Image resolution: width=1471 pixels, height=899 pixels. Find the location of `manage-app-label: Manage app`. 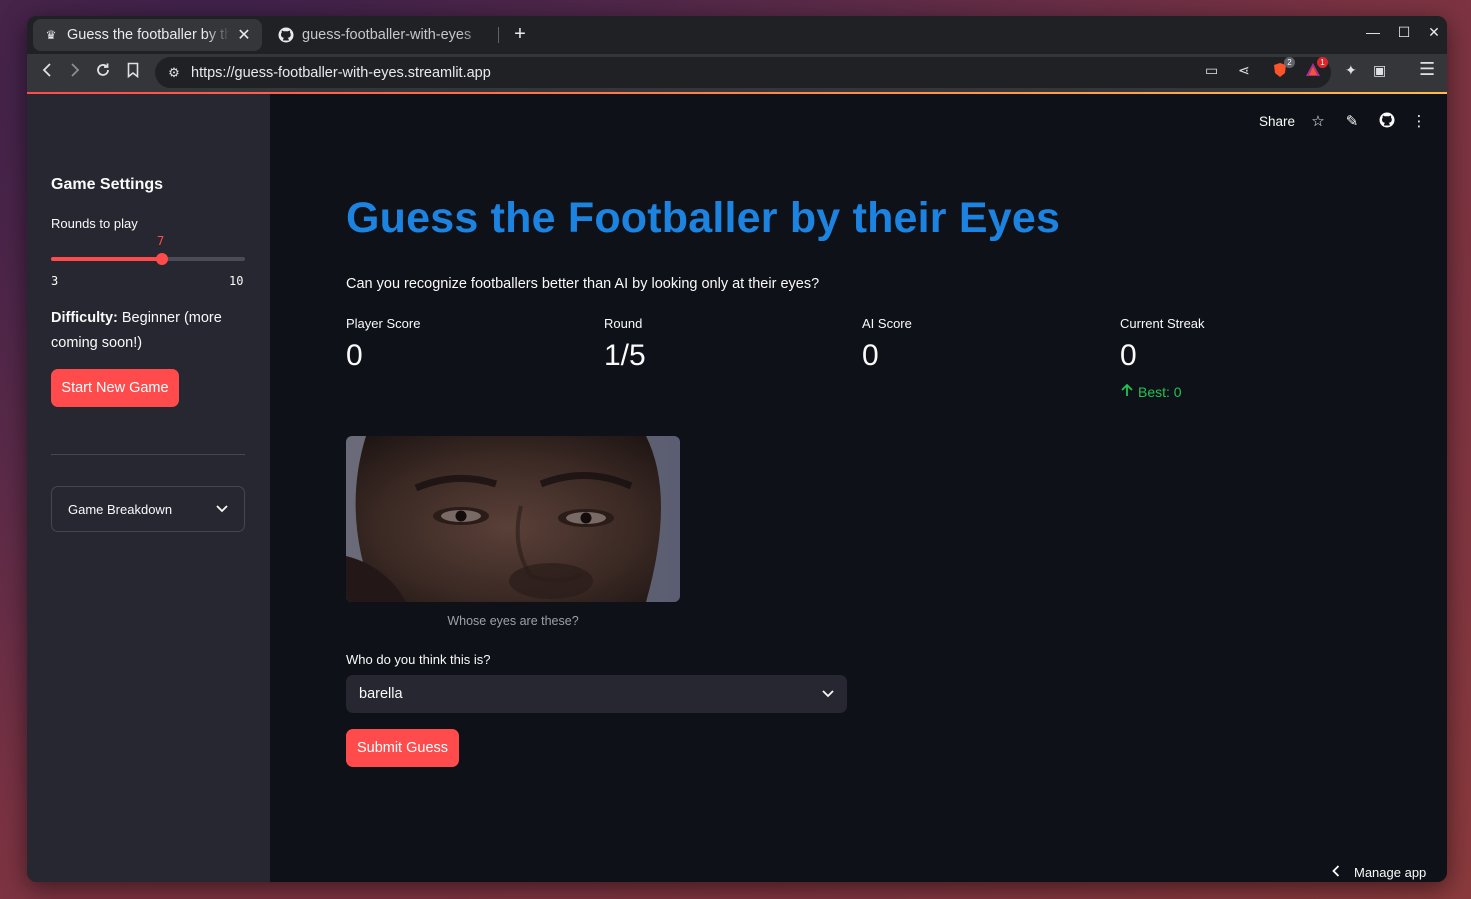

manage-app-label: Manage app is located at coordinates (1390, 872).